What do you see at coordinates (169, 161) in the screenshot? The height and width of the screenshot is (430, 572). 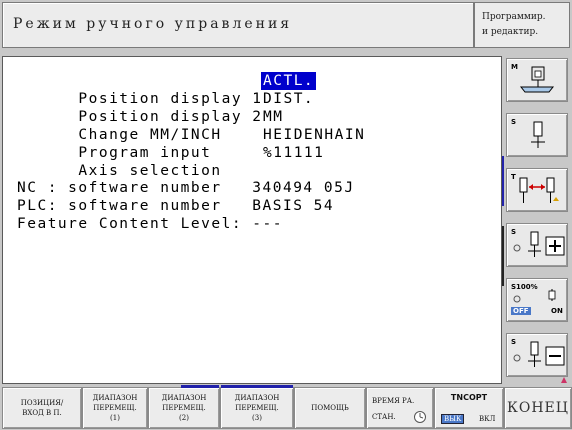 I see `setting-row-axis-selection: Axis selection %11111` at bounding box center [169, 161].